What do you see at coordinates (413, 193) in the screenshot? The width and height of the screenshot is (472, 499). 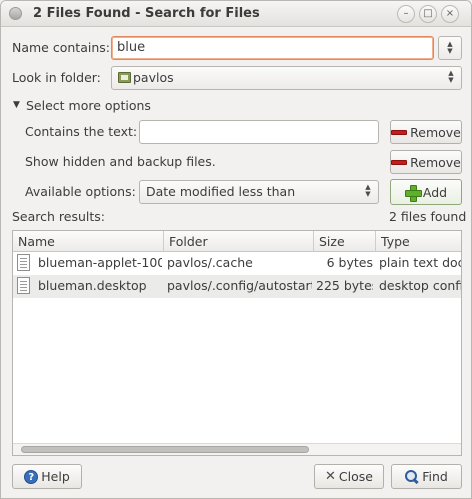 I see `plus-icon` at bounding box center [413, 193].